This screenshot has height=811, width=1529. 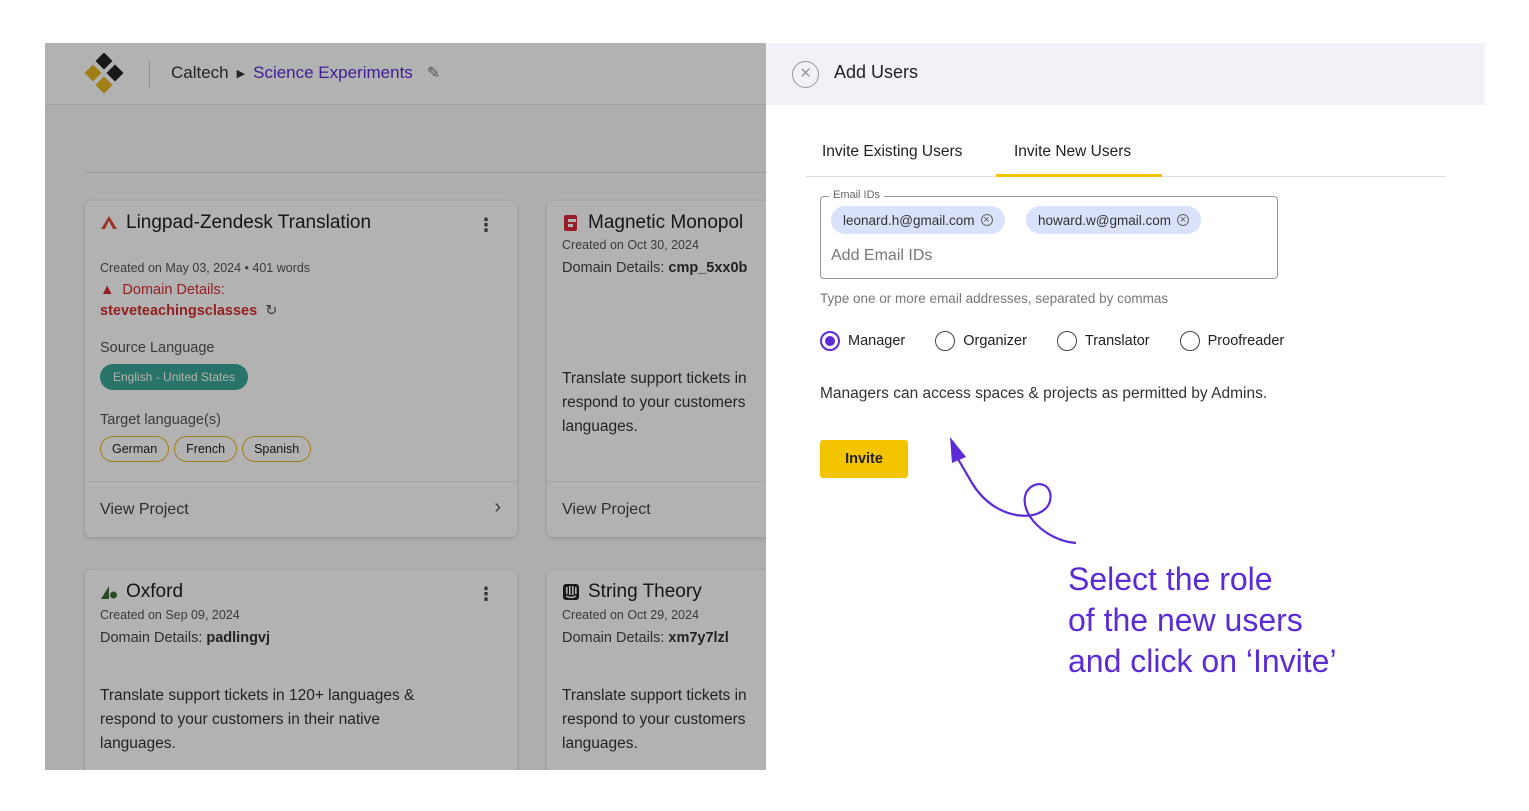 What do you see at coordinates (830, 341) in the screenshot?
I see `radio-selected-icon` at bounding box center [830, 341].